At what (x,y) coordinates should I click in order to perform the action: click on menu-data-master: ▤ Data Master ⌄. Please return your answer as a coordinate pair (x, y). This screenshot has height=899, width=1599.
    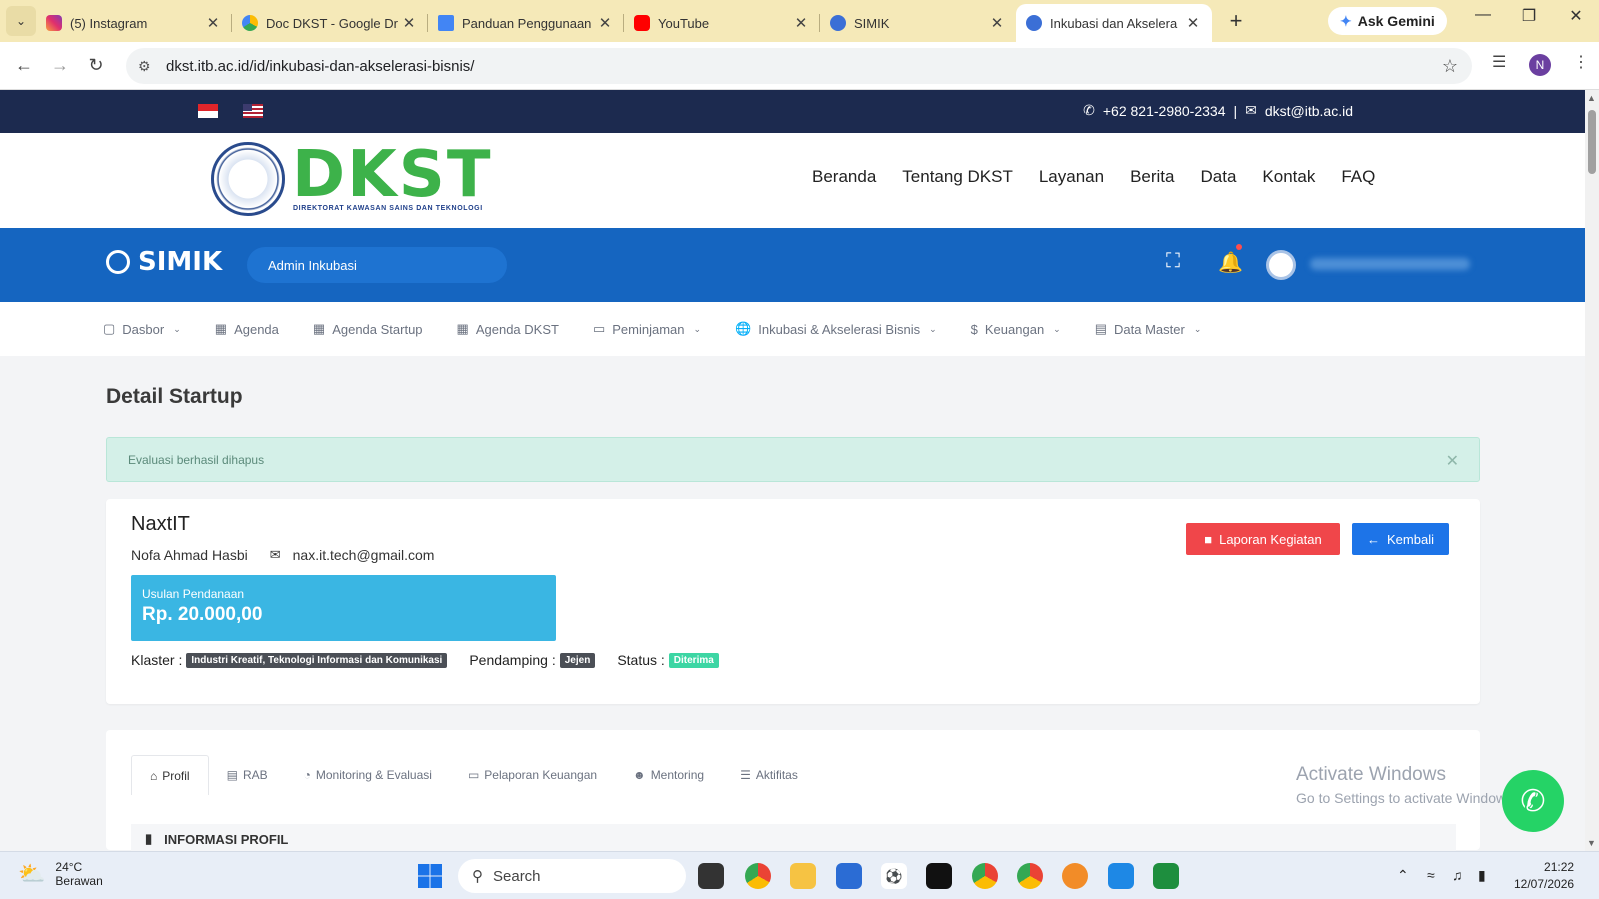
    Looking at the image, I should click on (1148, 329).